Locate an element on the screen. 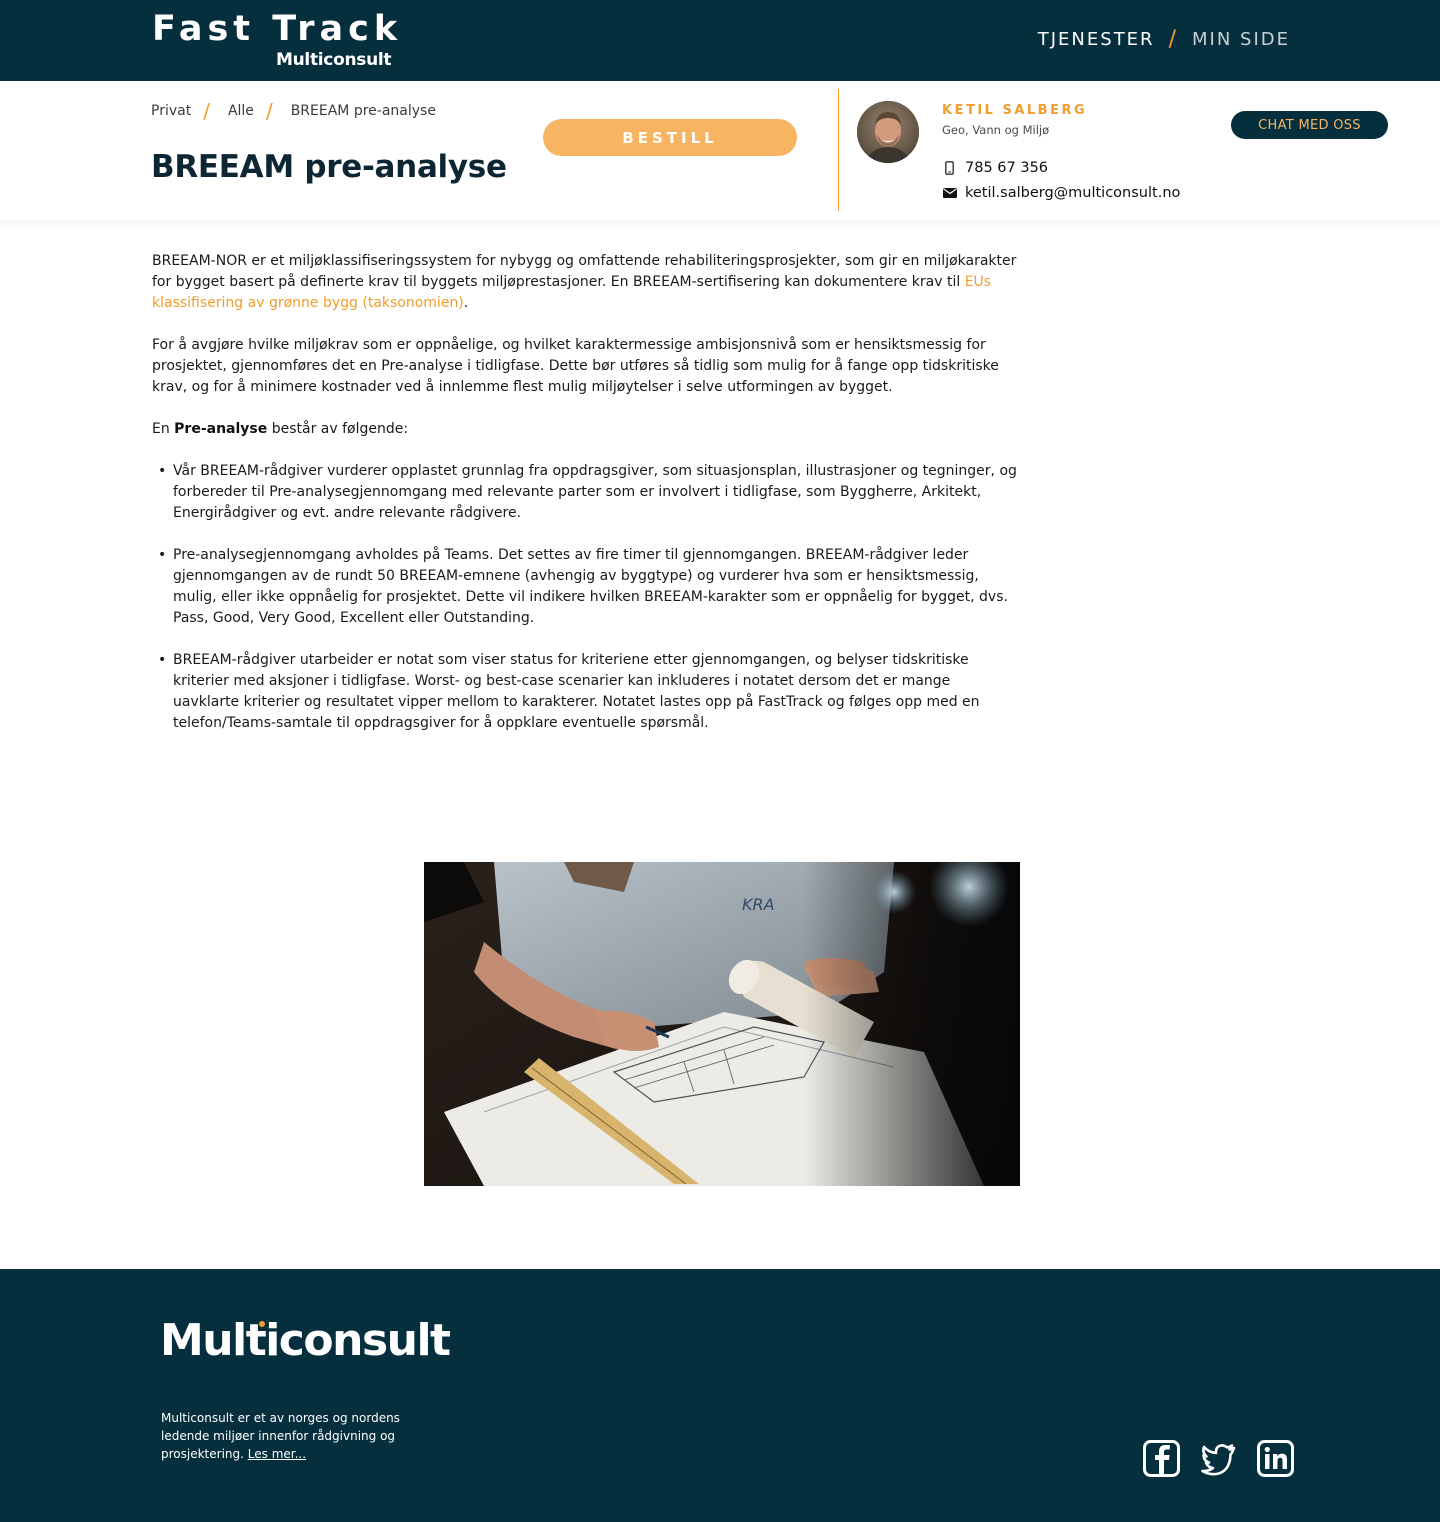 The width and height of the screenshot is (1440, 1522). footer-logo: Multiconsult is located at coordinates (305, 1341).